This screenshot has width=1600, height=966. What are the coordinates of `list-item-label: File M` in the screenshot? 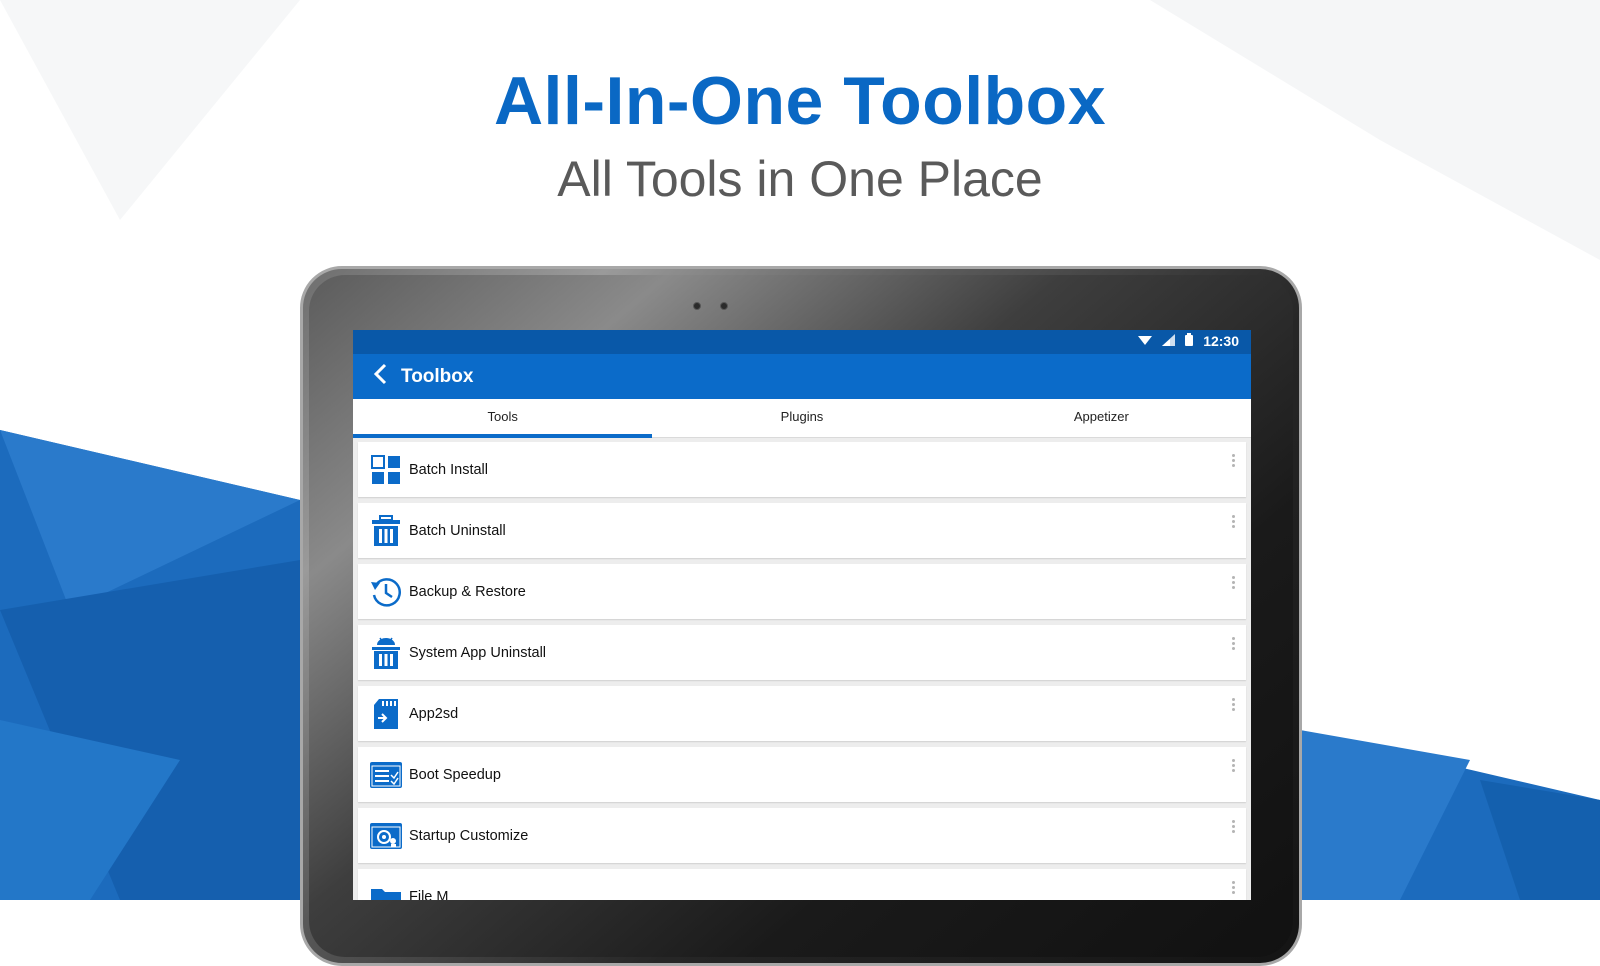 It's located at (429, 894).